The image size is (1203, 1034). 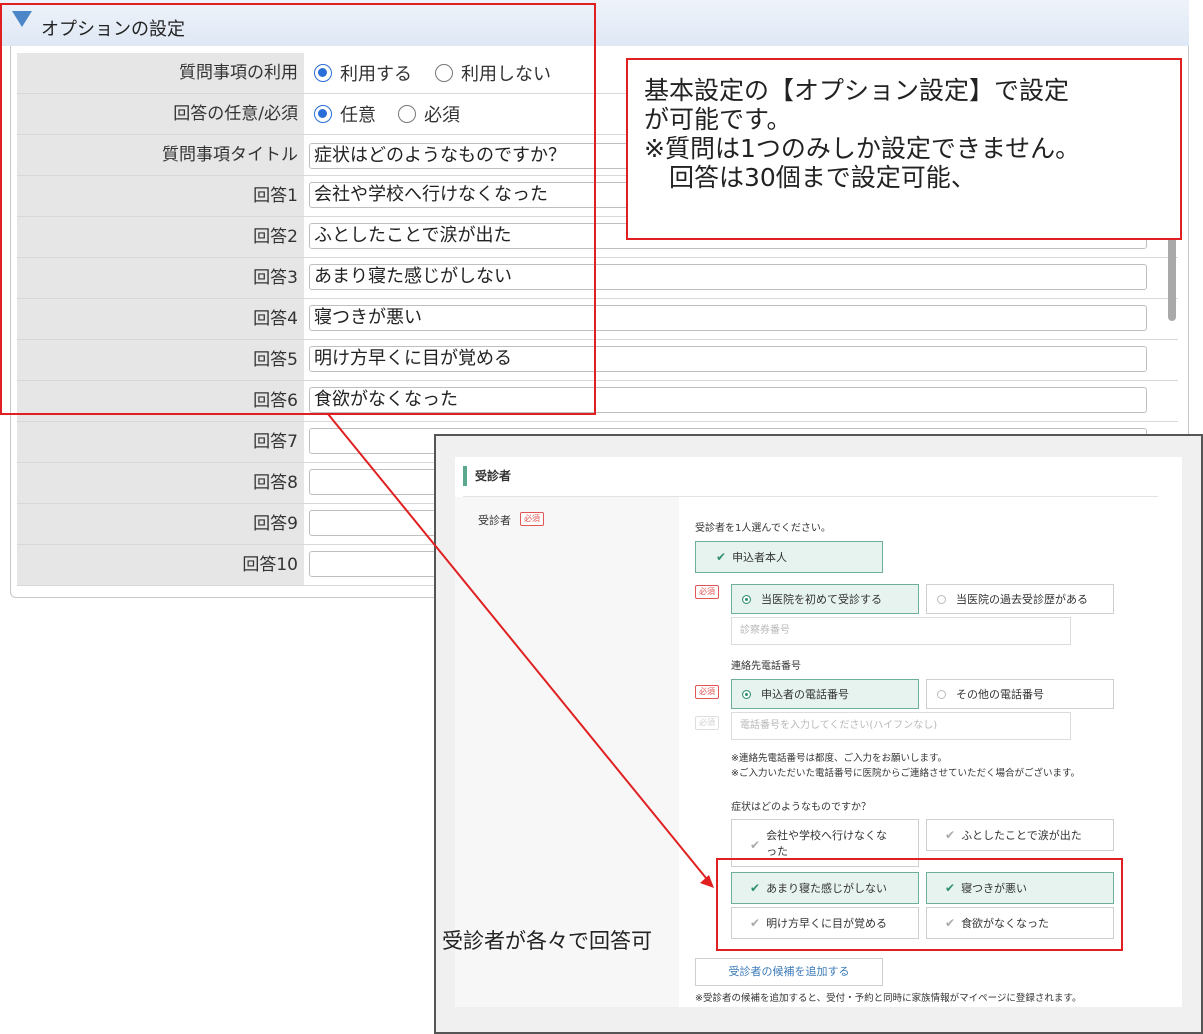 I want to click on answer-caption: 受診者が各々で回答可, so click(x=547, y=941).